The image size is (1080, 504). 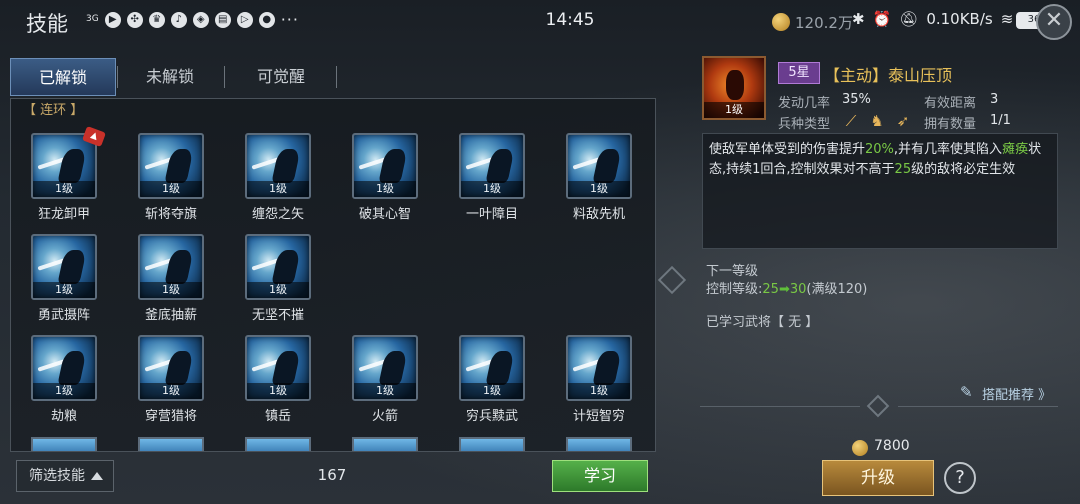 What do you see at coordinates (491, 416) in the screenshot?
I see `skill-name: 穷兵黩武` at bounding box center [491, 416].